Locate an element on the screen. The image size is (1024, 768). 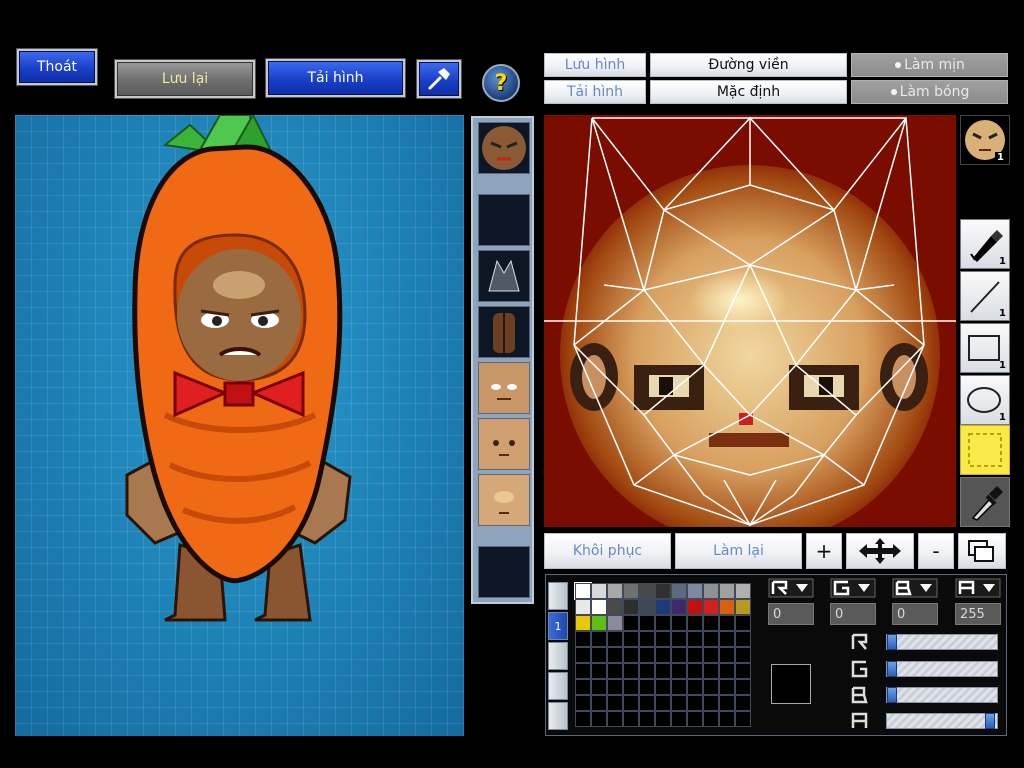
load-button: Tải hình is located at coordinates (335, 78).